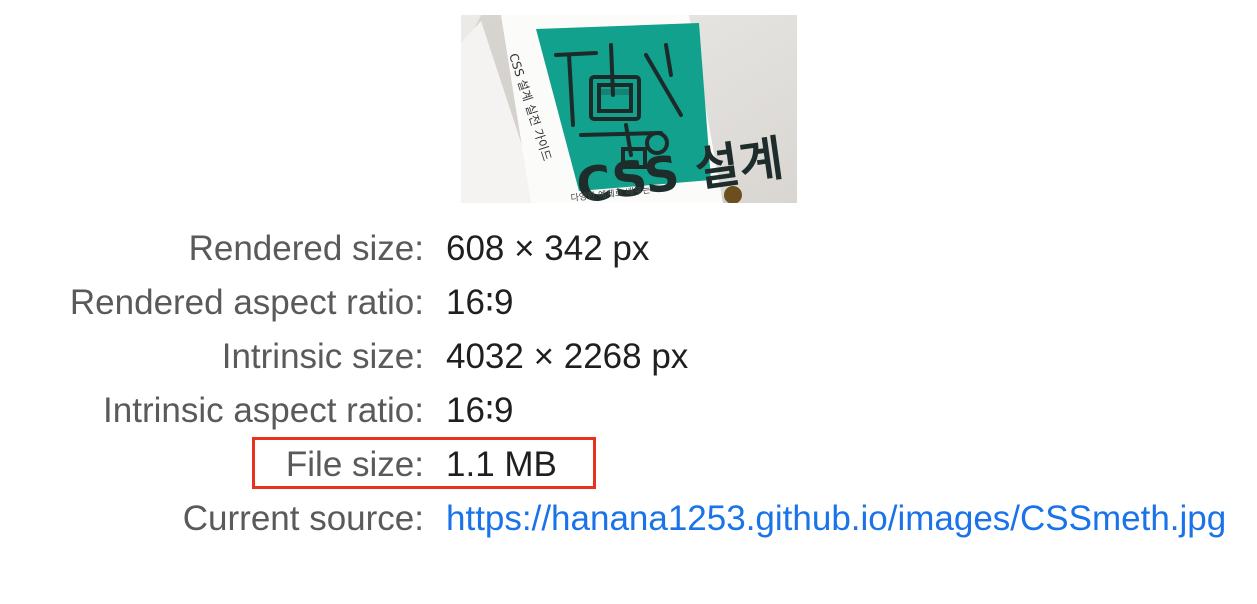  Describe the element at coordinates (628, 465) in the screenshot. I see `property-file-size: File size: 1.1 MB` at that location.